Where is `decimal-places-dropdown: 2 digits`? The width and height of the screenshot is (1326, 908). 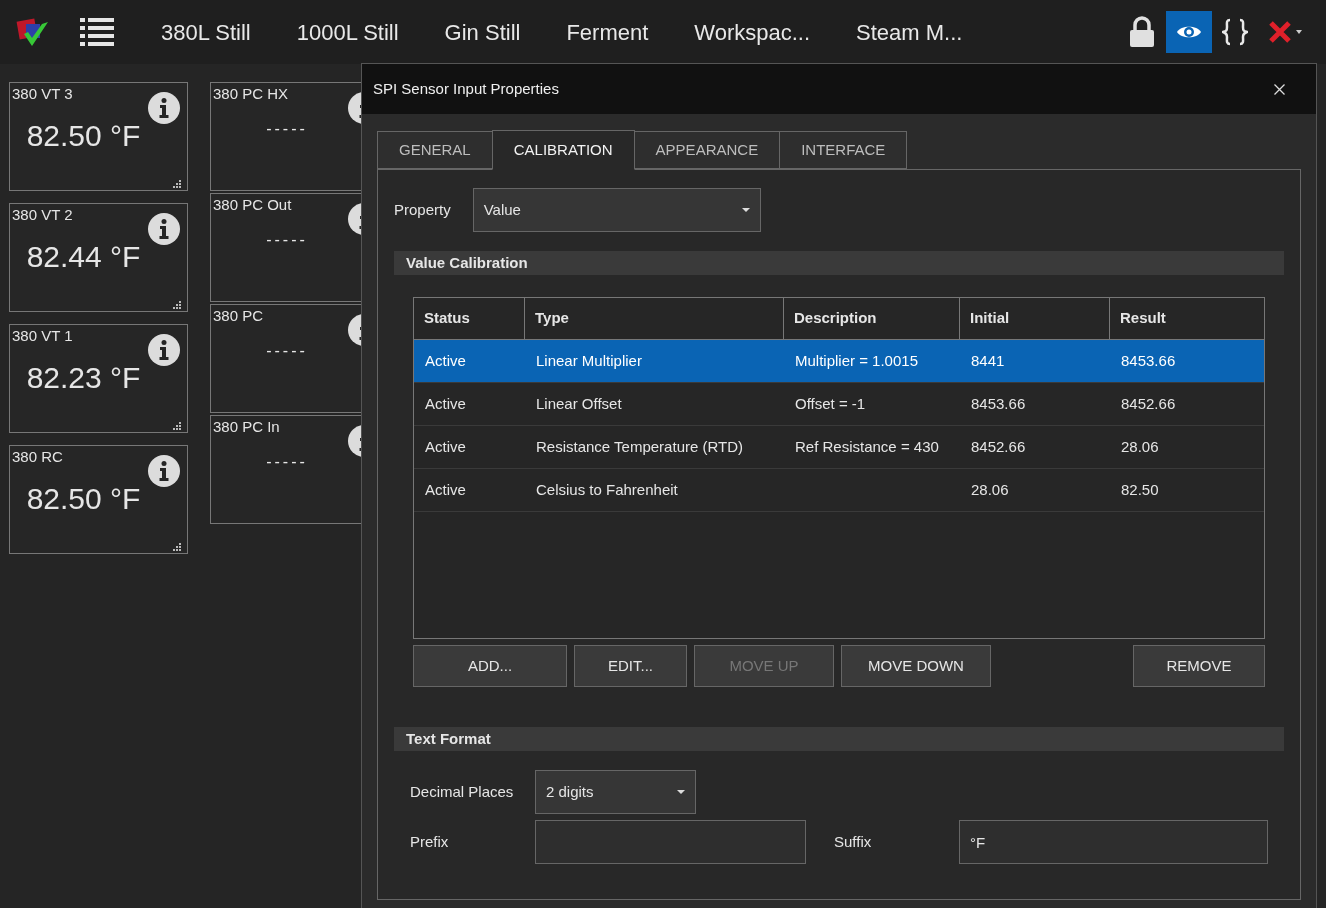 decimal-places-dropdown: 2 digits is located at coordinates (615, 792).